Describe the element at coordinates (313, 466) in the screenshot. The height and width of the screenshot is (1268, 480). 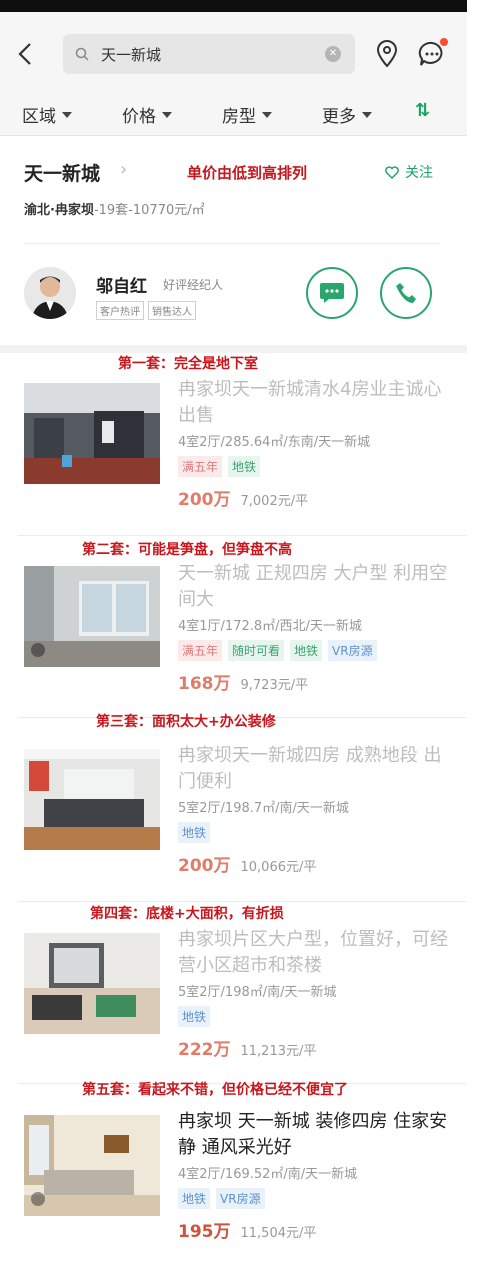
I see `listing-tags: 满五年 地铁` at that location.